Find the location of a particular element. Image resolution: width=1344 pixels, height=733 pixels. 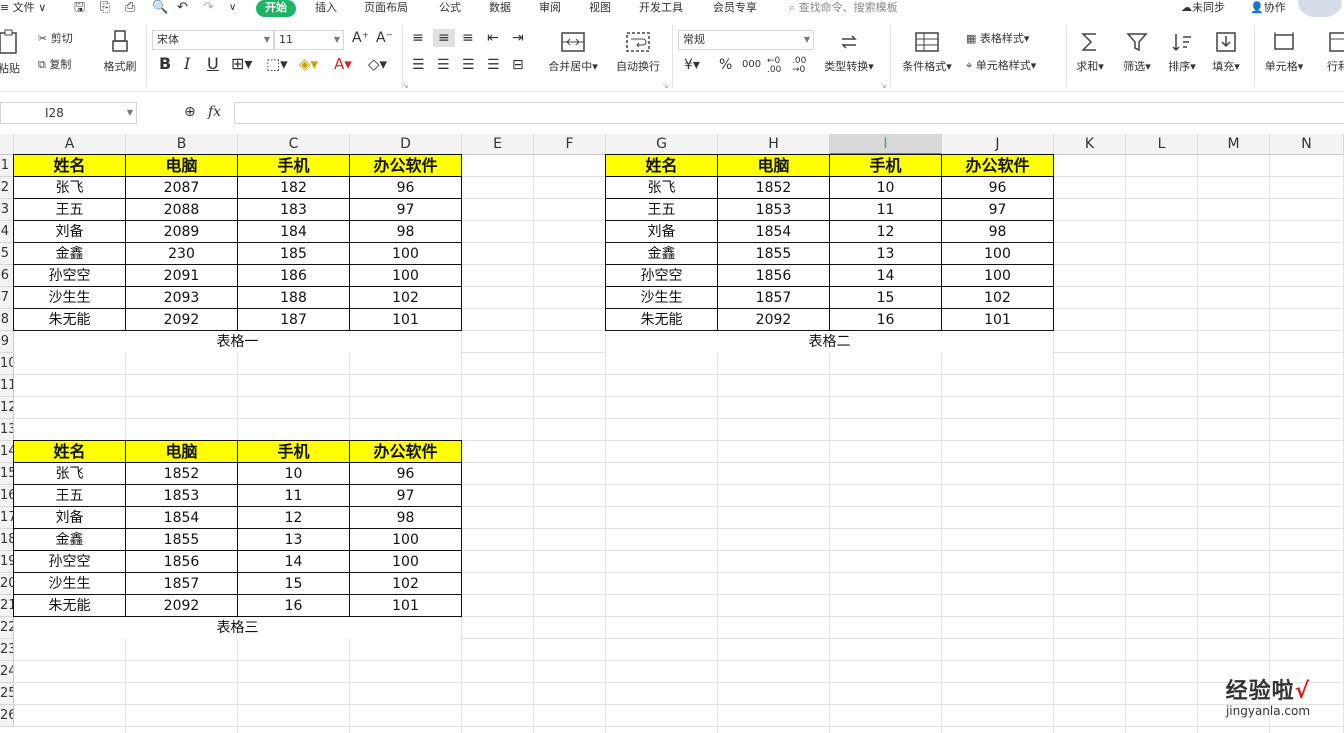

table-cell: 12 is located at coordinates (294, 518).